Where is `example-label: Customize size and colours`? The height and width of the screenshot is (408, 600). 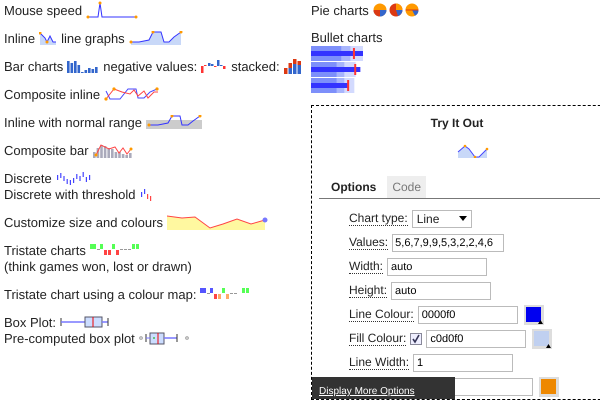
example-label: Customize size and colours is located at coordinates (83, 222).